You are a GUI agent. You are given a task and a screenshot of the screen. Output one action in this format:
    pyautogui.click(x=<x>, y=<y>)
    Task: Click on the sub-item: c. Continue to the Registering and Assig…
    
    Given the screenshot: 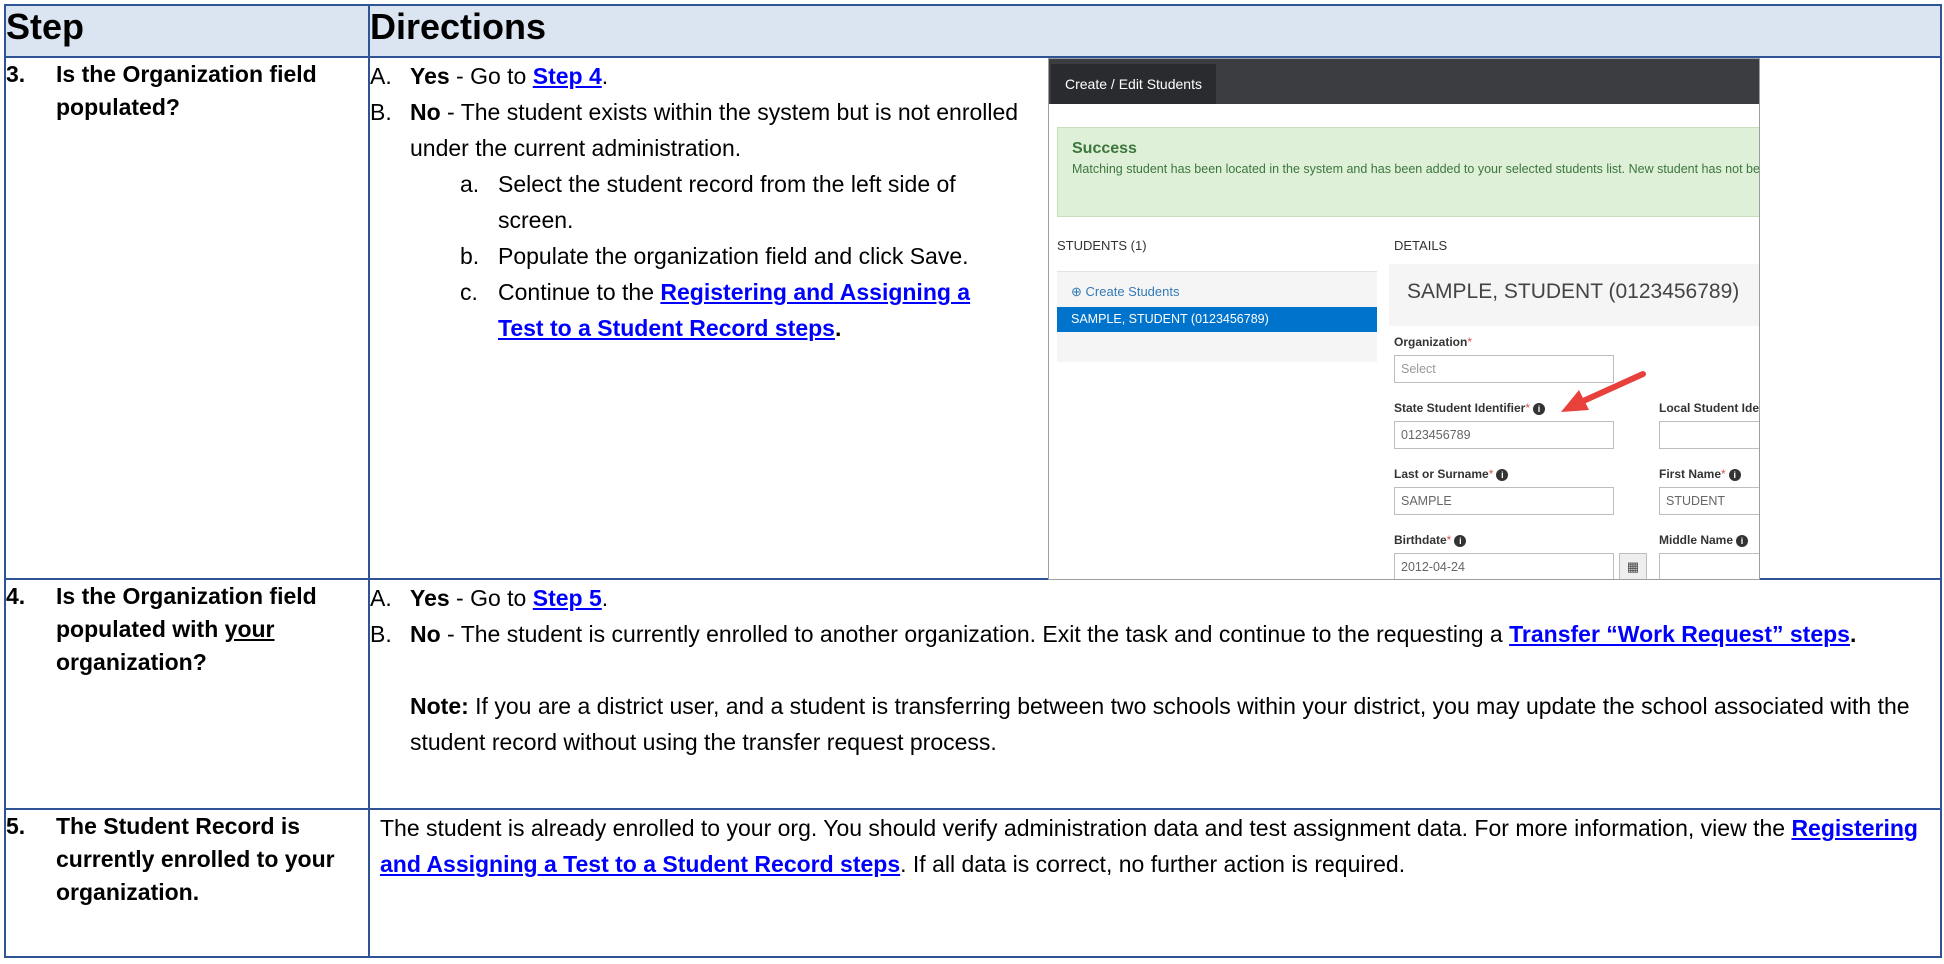 What is the action you would take?
    pyautogui.click(x=695, y=310)
    